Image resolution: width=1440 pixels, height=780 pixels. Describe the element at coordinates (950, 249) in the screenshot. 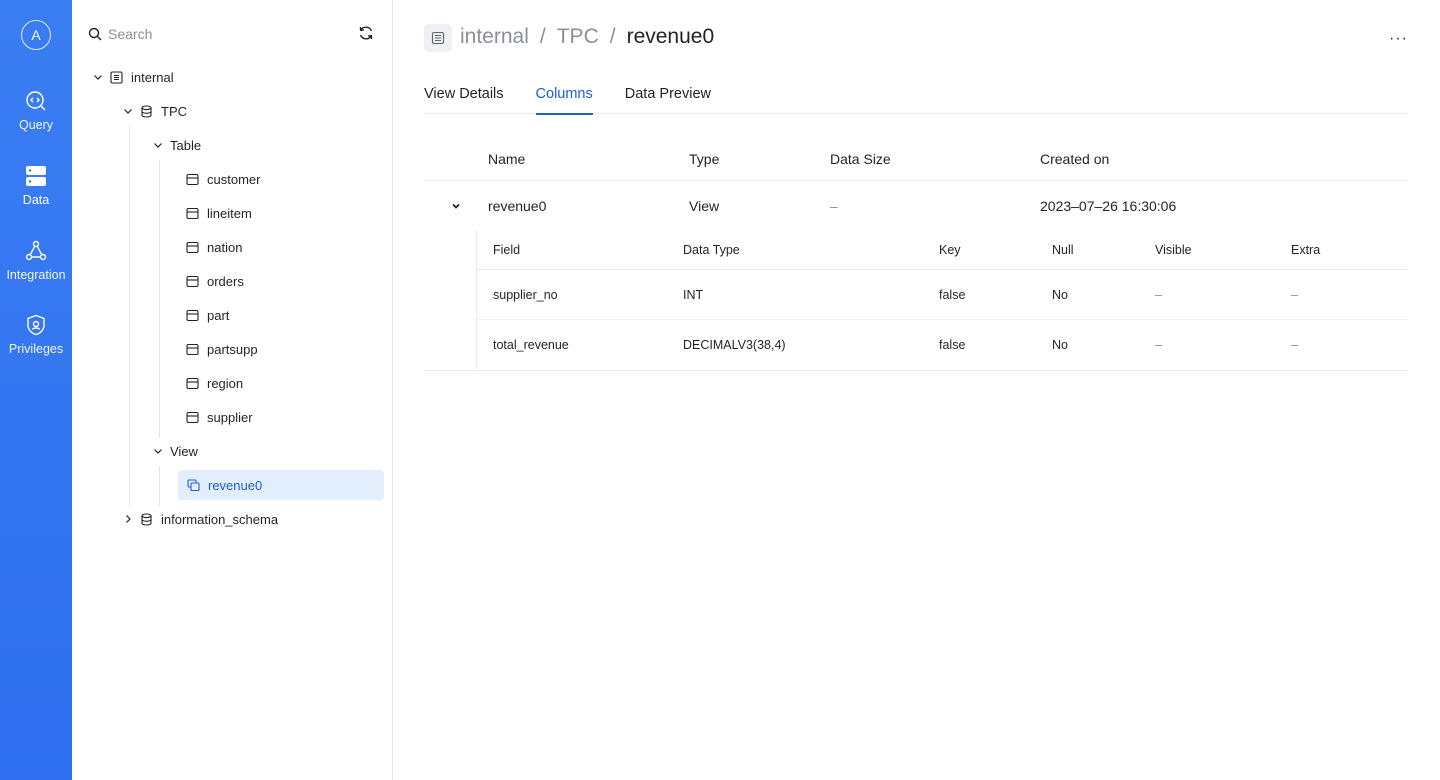

I see `header-key: Key` at that location.